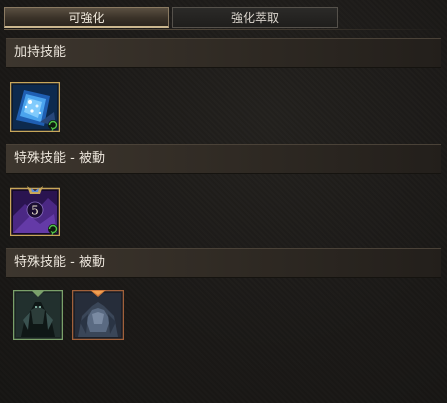 Image resolution: width=447 pixels, height=403 pixels. What do you see at coordinates (171, 18) in the screenshot?
I see `tab-bar: 可強化 強化萃取` at bounding box center [171, 18].